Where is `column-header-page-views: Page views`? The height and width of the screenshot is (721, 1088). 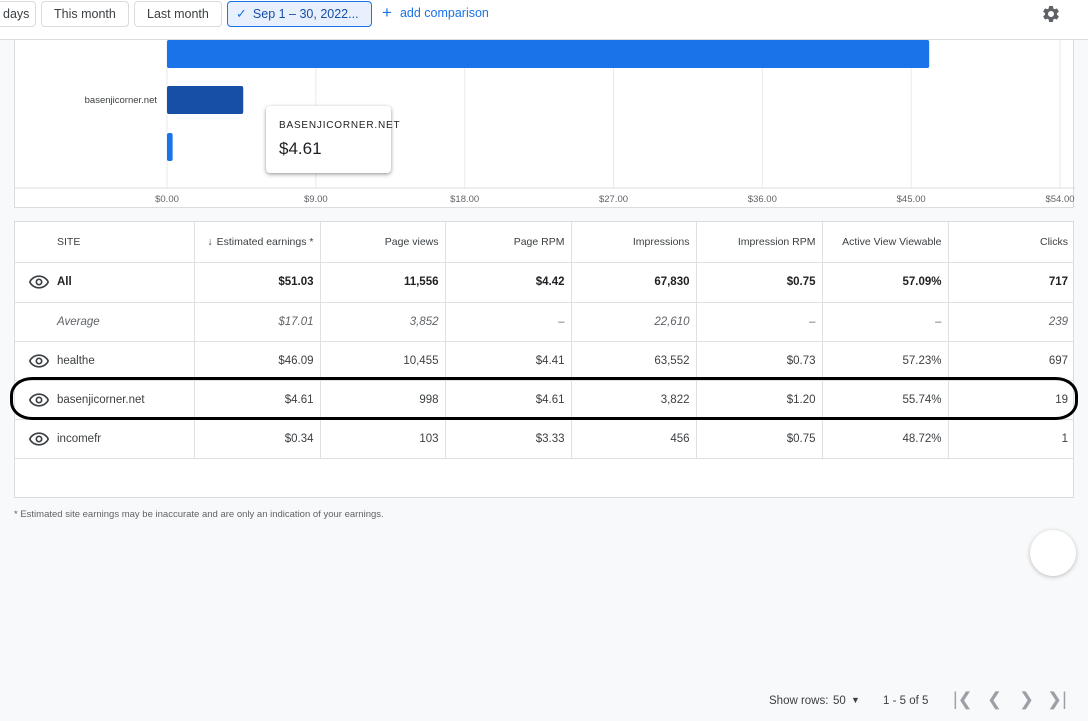
column-header-page-views: Page views is located at coordinates (382, 242).